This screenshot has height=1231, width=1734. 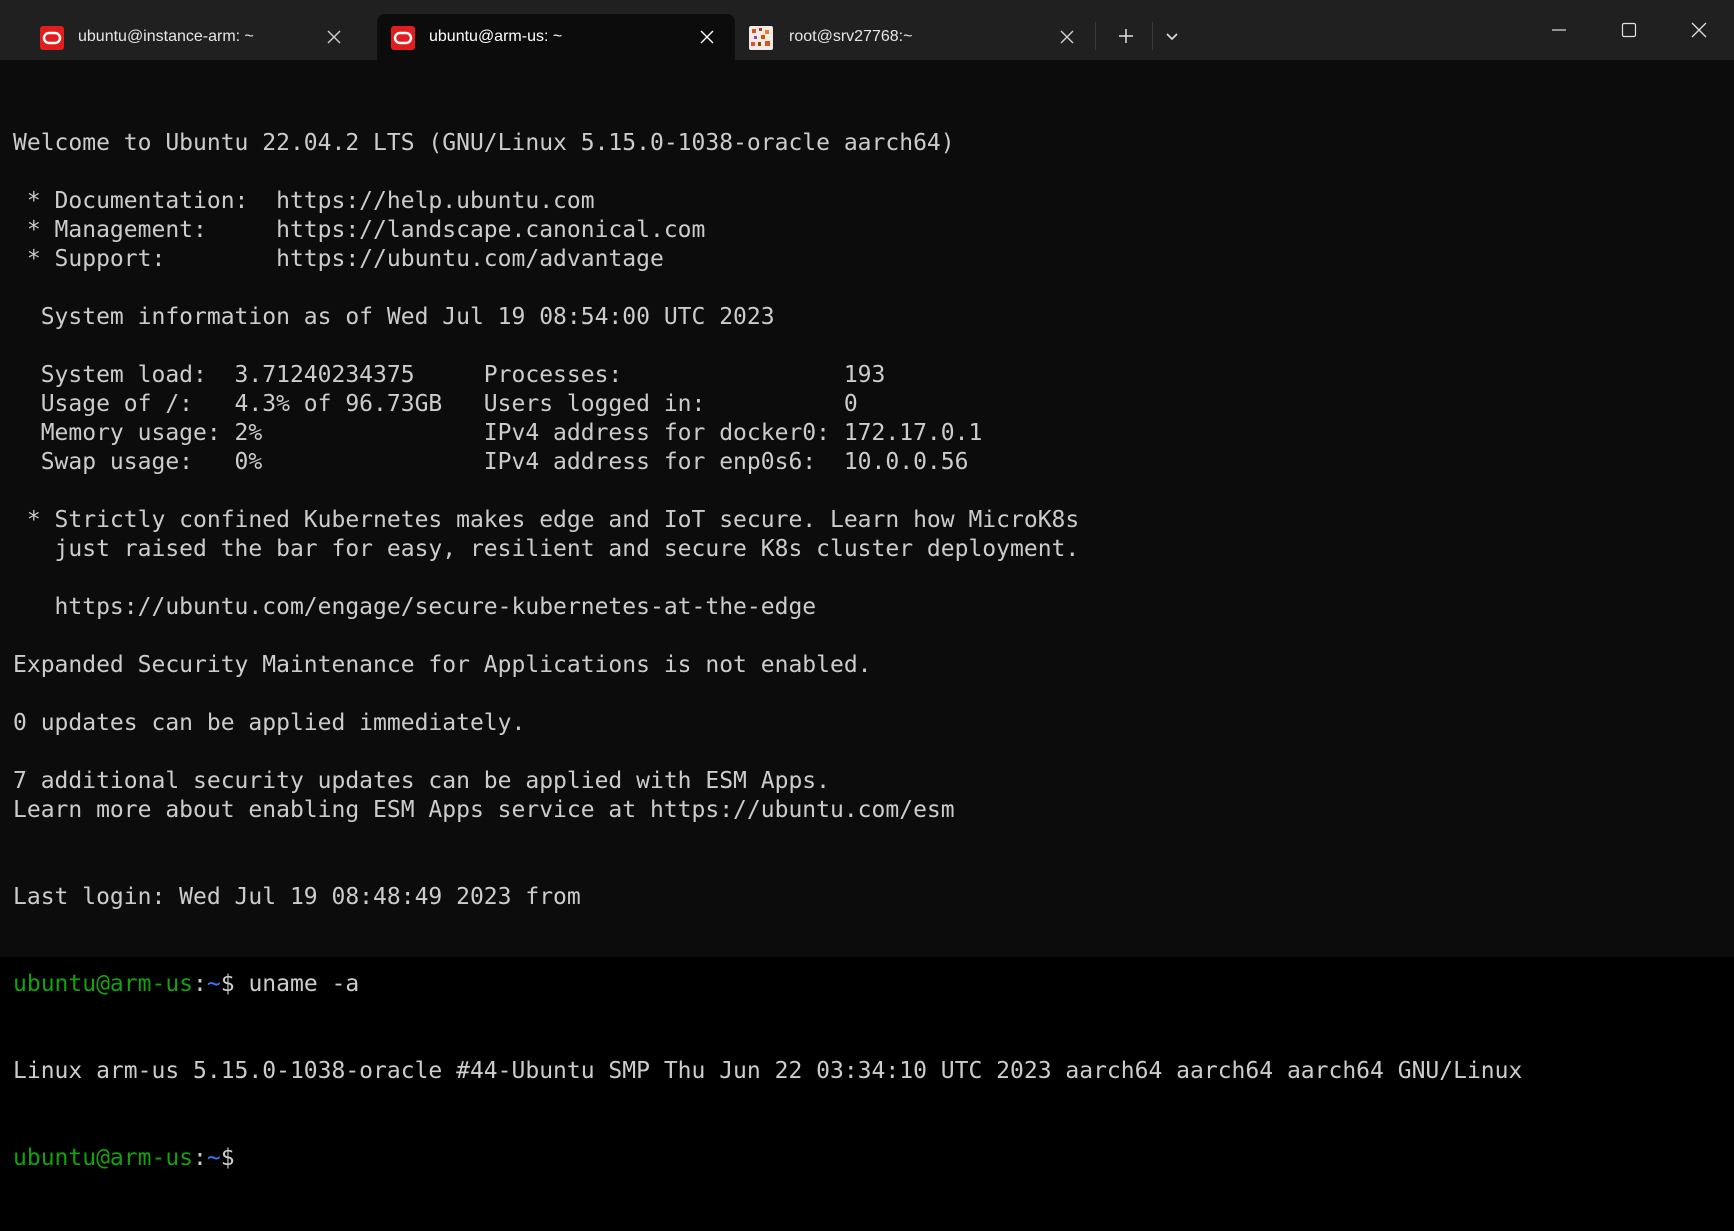 What do you see at coordinates (851, 36) in the screenshot?
I see `tab-title: root@srv27768:~` at bounding box center [851, 36].